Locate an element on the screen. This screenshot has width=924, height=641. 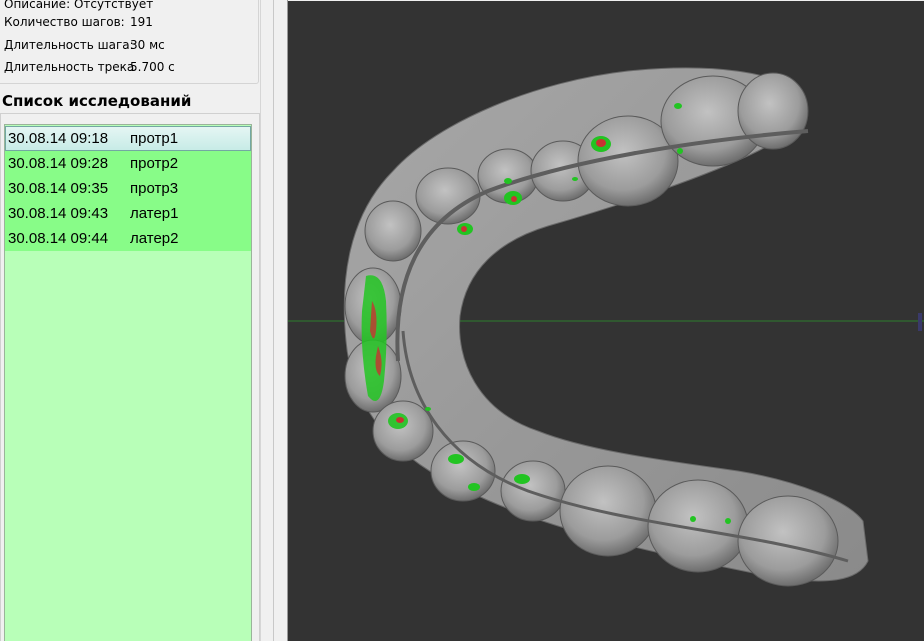
list-item: 30.08.14 09:44 латер2 is located at coordinates (128, 238).